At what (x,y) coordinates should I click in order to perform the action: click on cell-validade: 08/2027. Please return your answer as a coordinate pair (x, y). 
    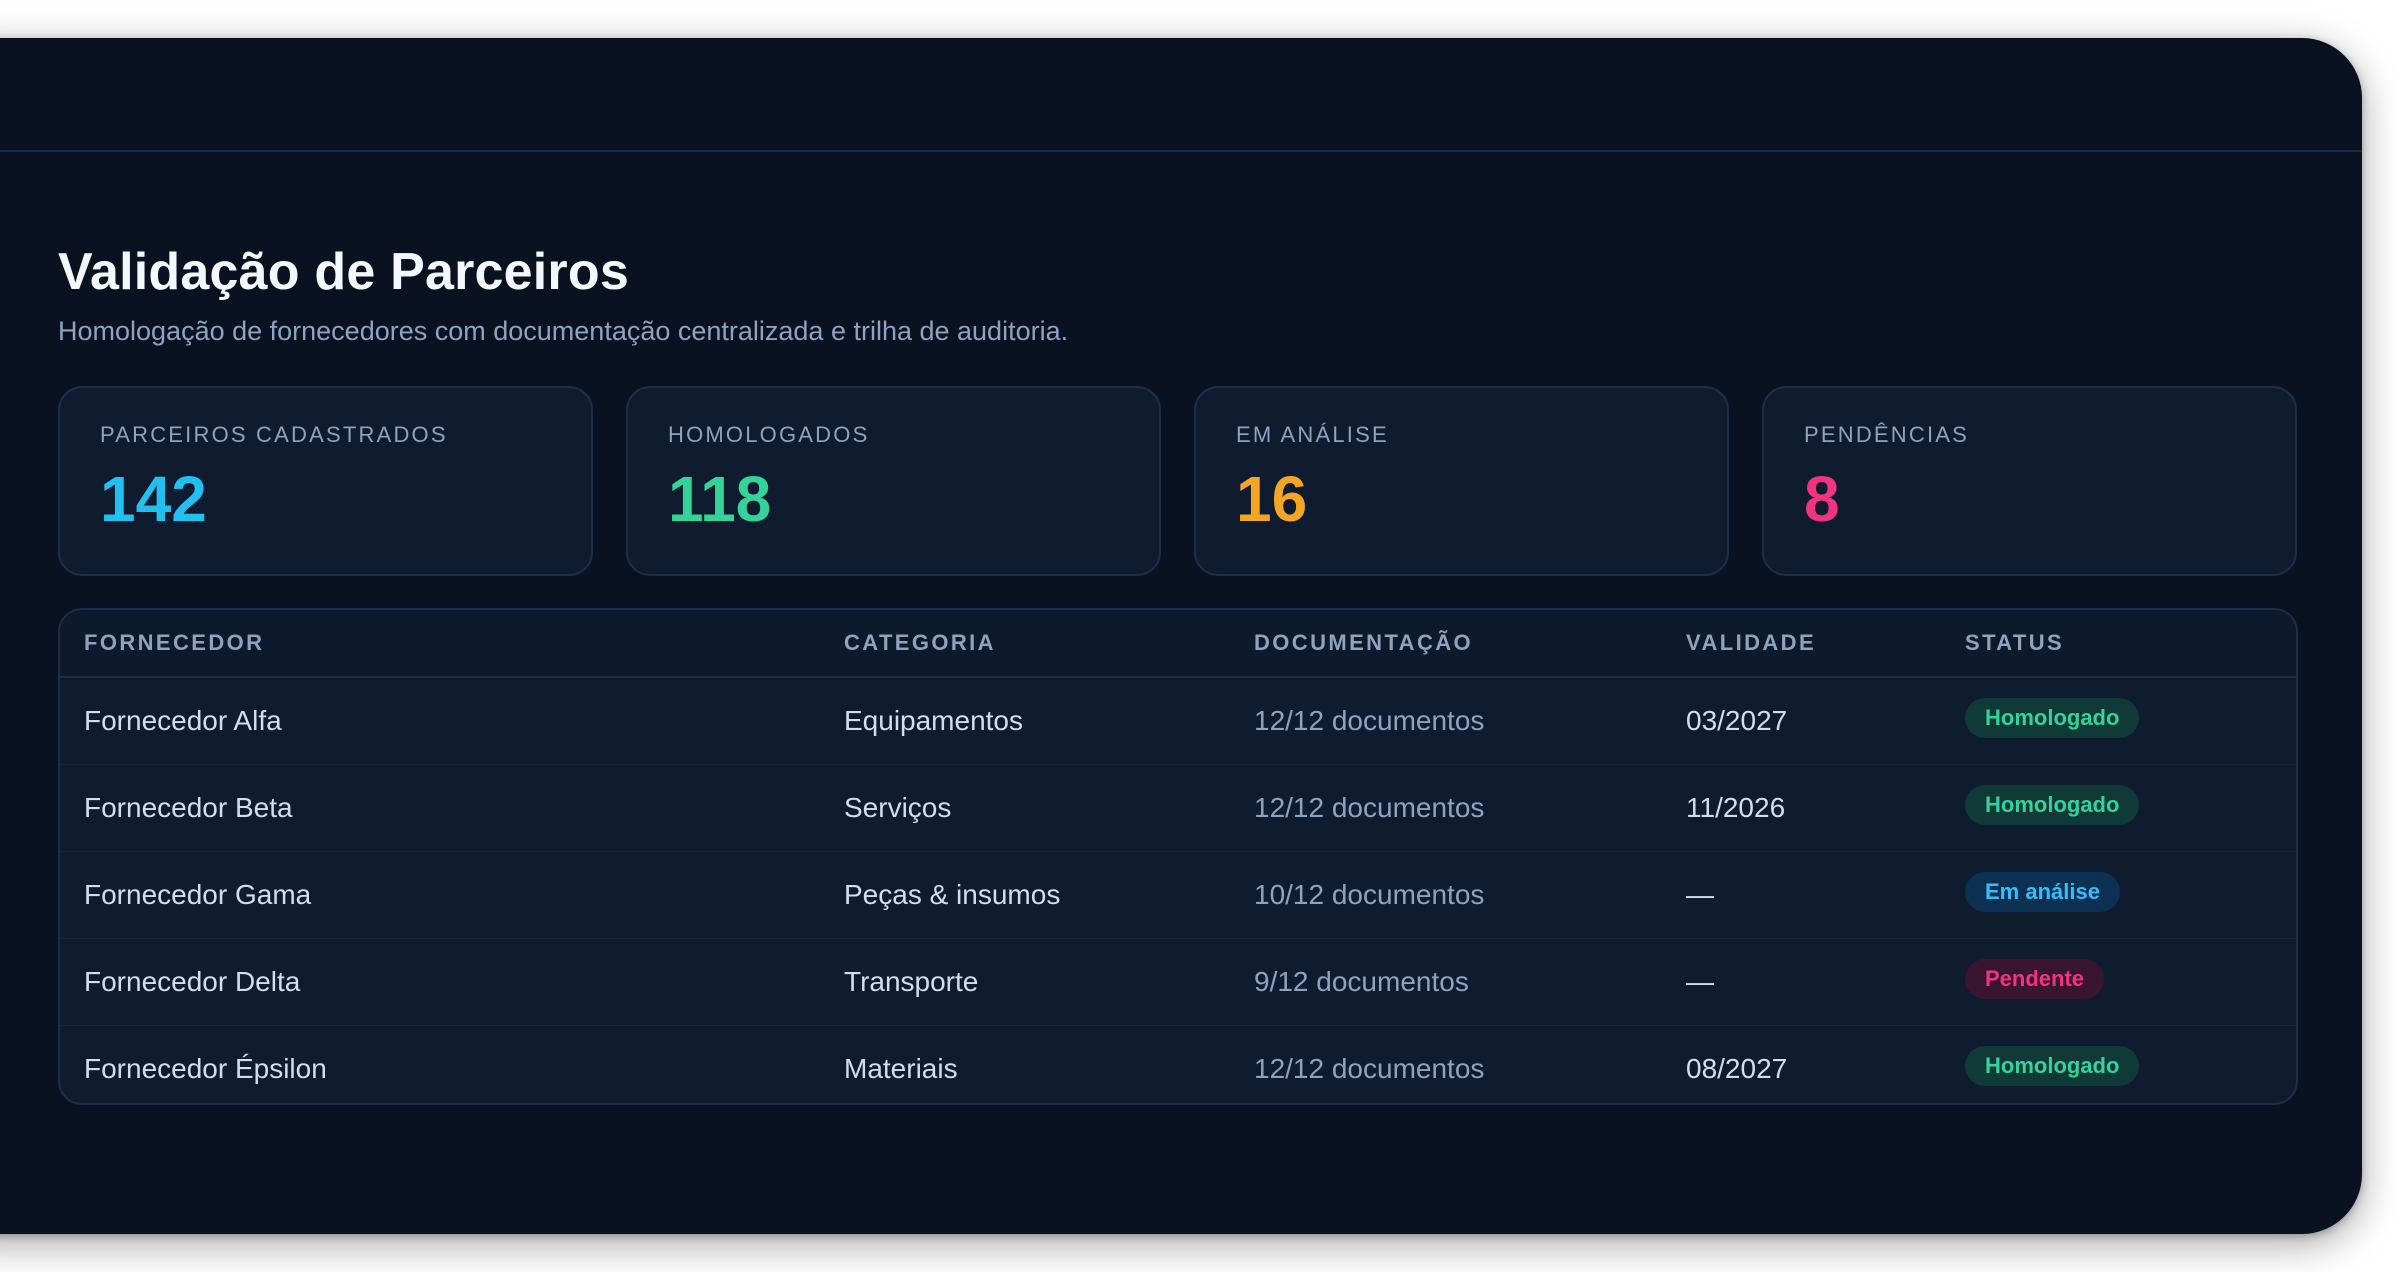
    Looking at the image, I should click on (1737, 1068).